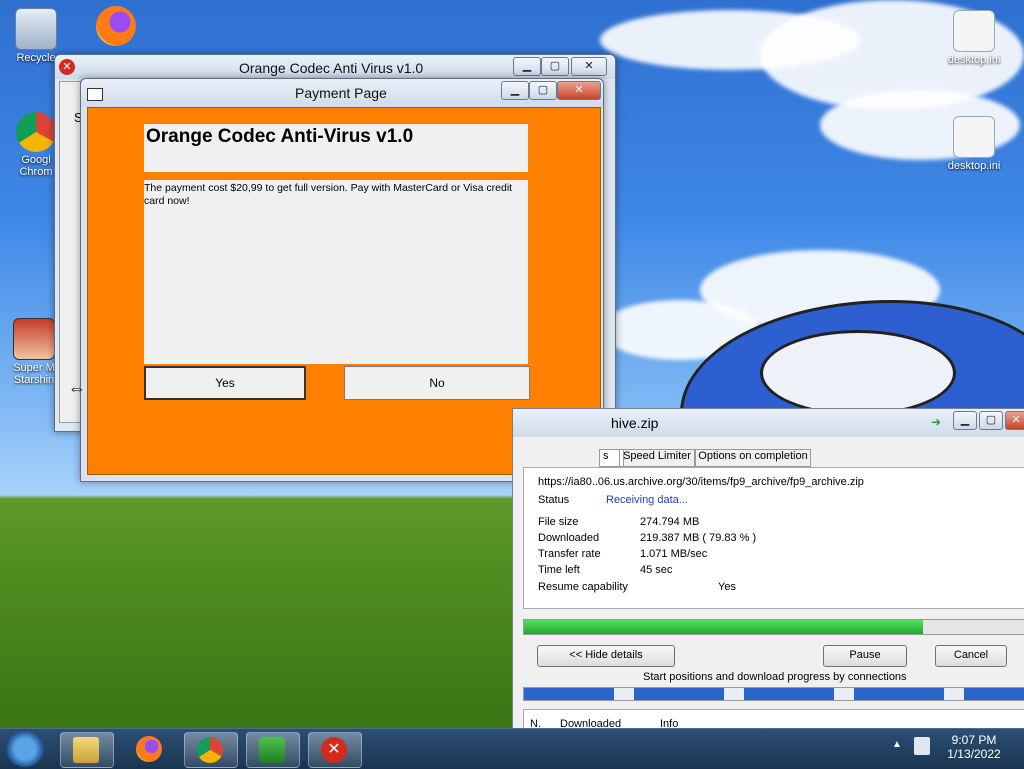  I want to click on clock-date: 1/13/2022, so click(974, 754).